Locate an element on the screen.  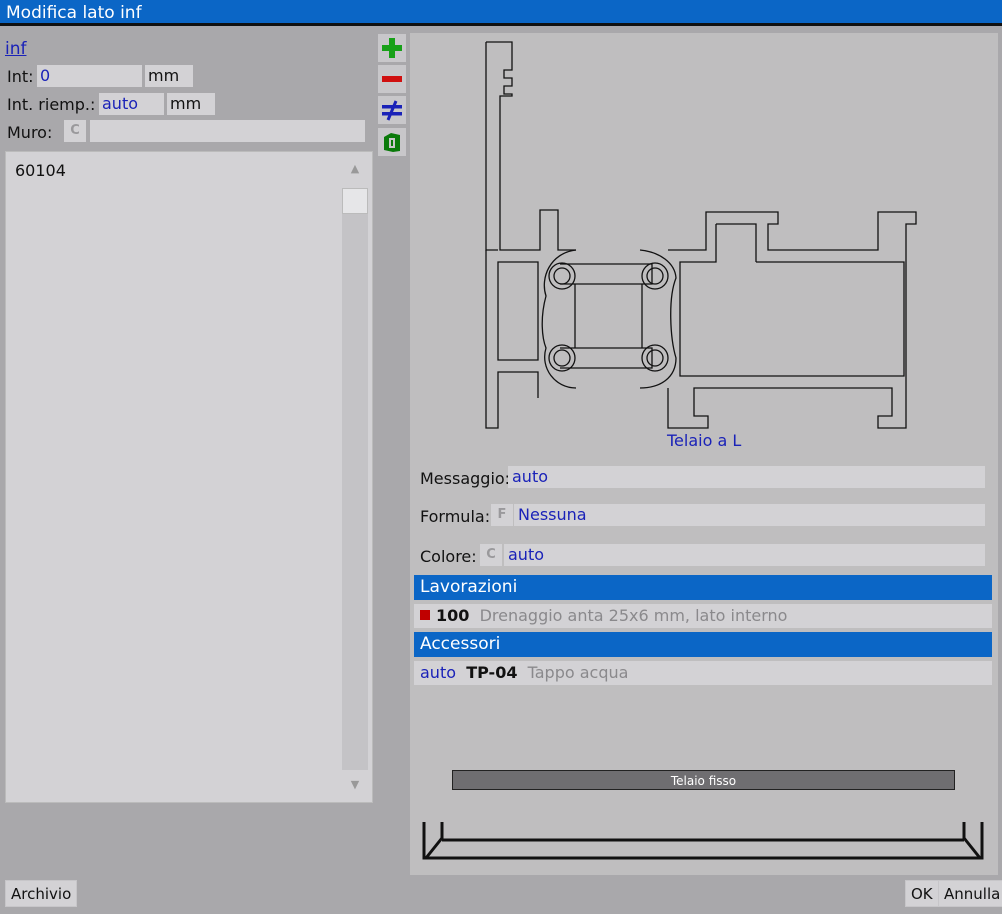
not-equal-button is located at coordinates (392, 110).